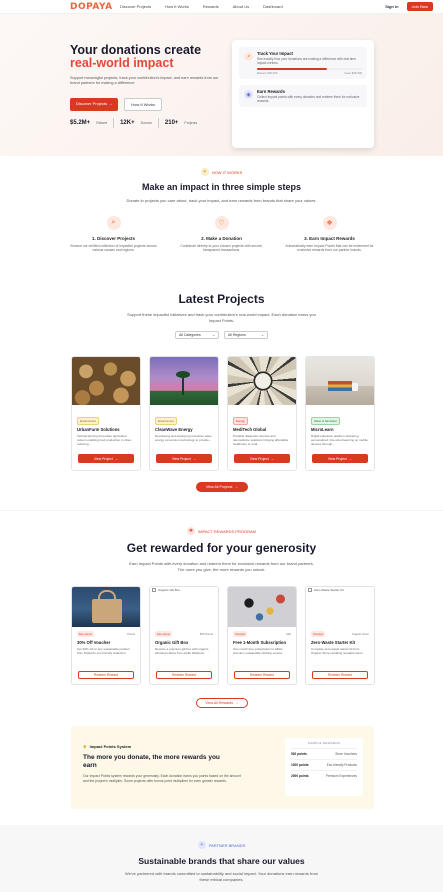 Image resolution: width=443 pixels, height=892 pixels. What do you see at coordinates (340, 607) in the screenshot?
I see `reward-image: Zero-Waste Starter Kit` at bounding box center [340, 607].